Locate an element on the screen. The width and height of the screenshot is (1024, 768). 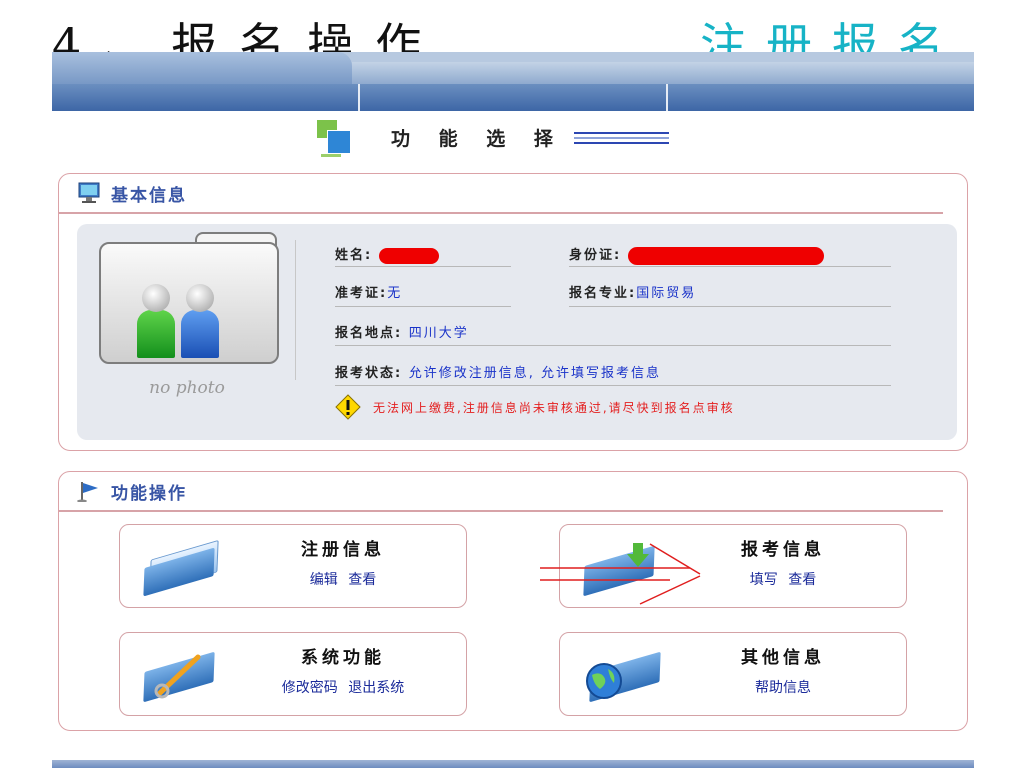
button-title: 其他信息 is located at coordinates (783, 658).